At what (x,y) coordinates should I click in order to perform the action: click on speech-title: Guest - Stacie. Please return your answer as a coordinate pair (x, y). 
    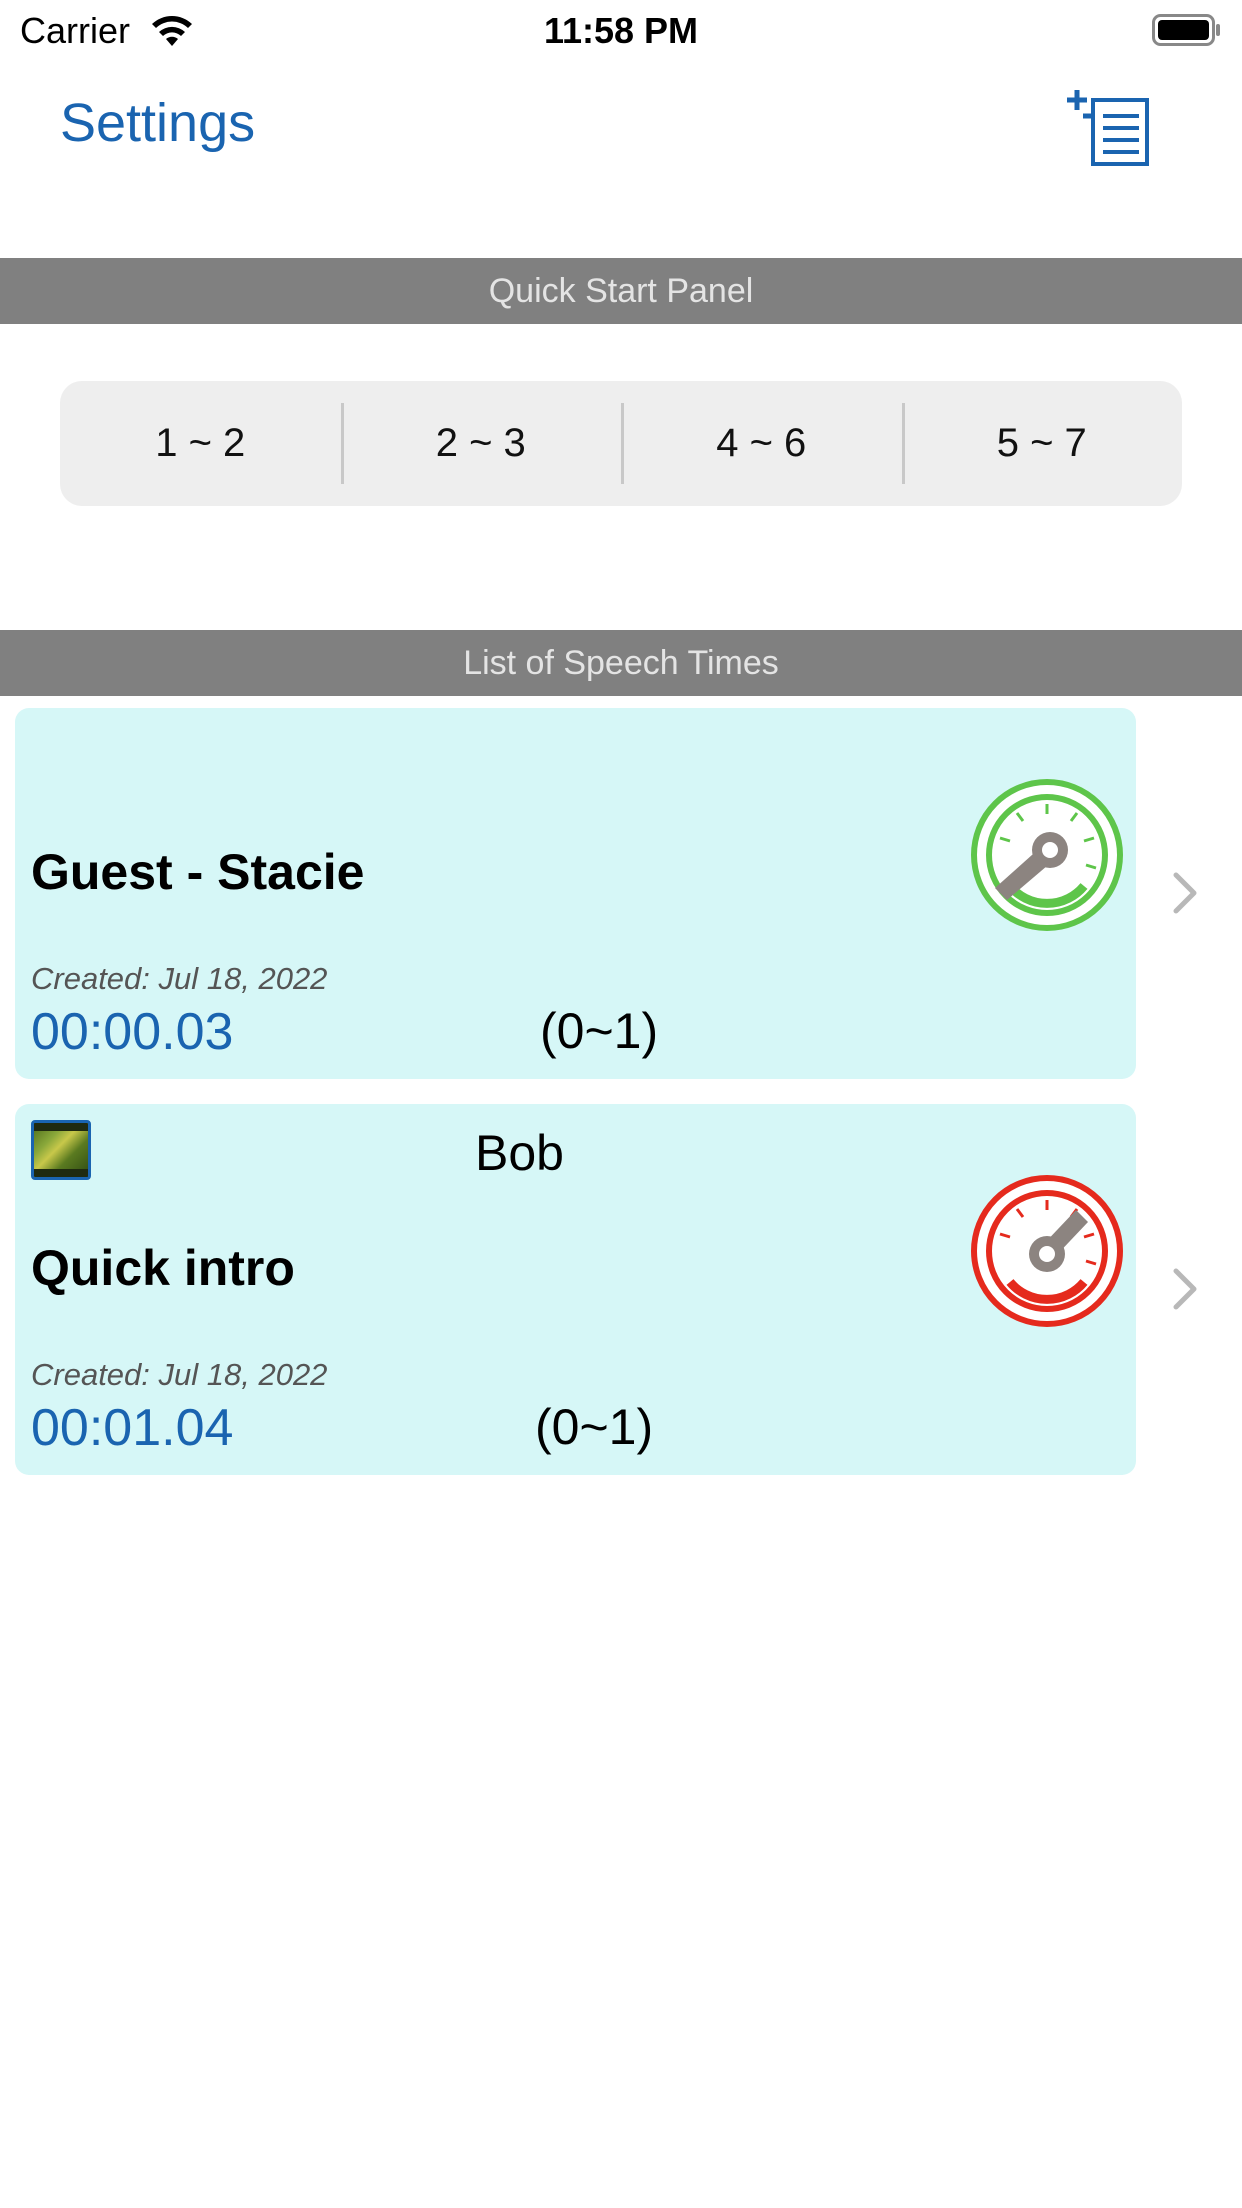
    Looking at the image, I should click on (198, 872).